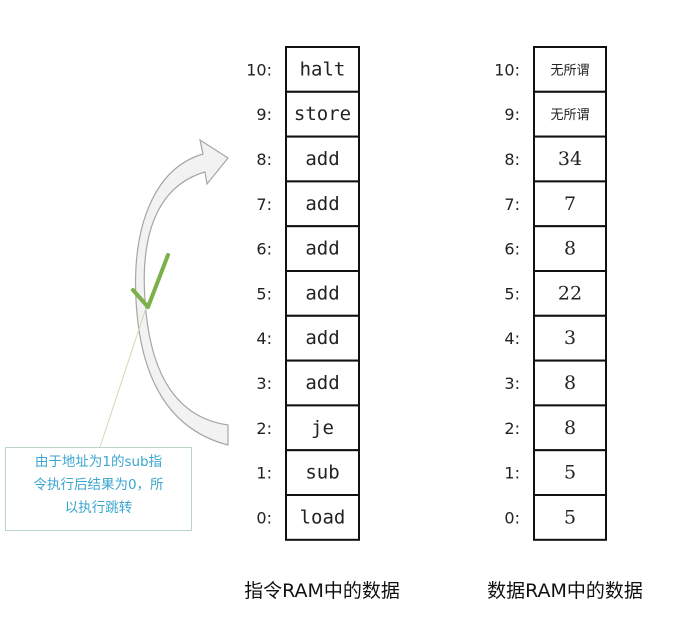 The width and height of the screenshot is (695, 625). What do you see at coordinates (264, 159) in the screenshot?
I see `instruction-ram-address-label: 8:` at bounding box center [264, 159].